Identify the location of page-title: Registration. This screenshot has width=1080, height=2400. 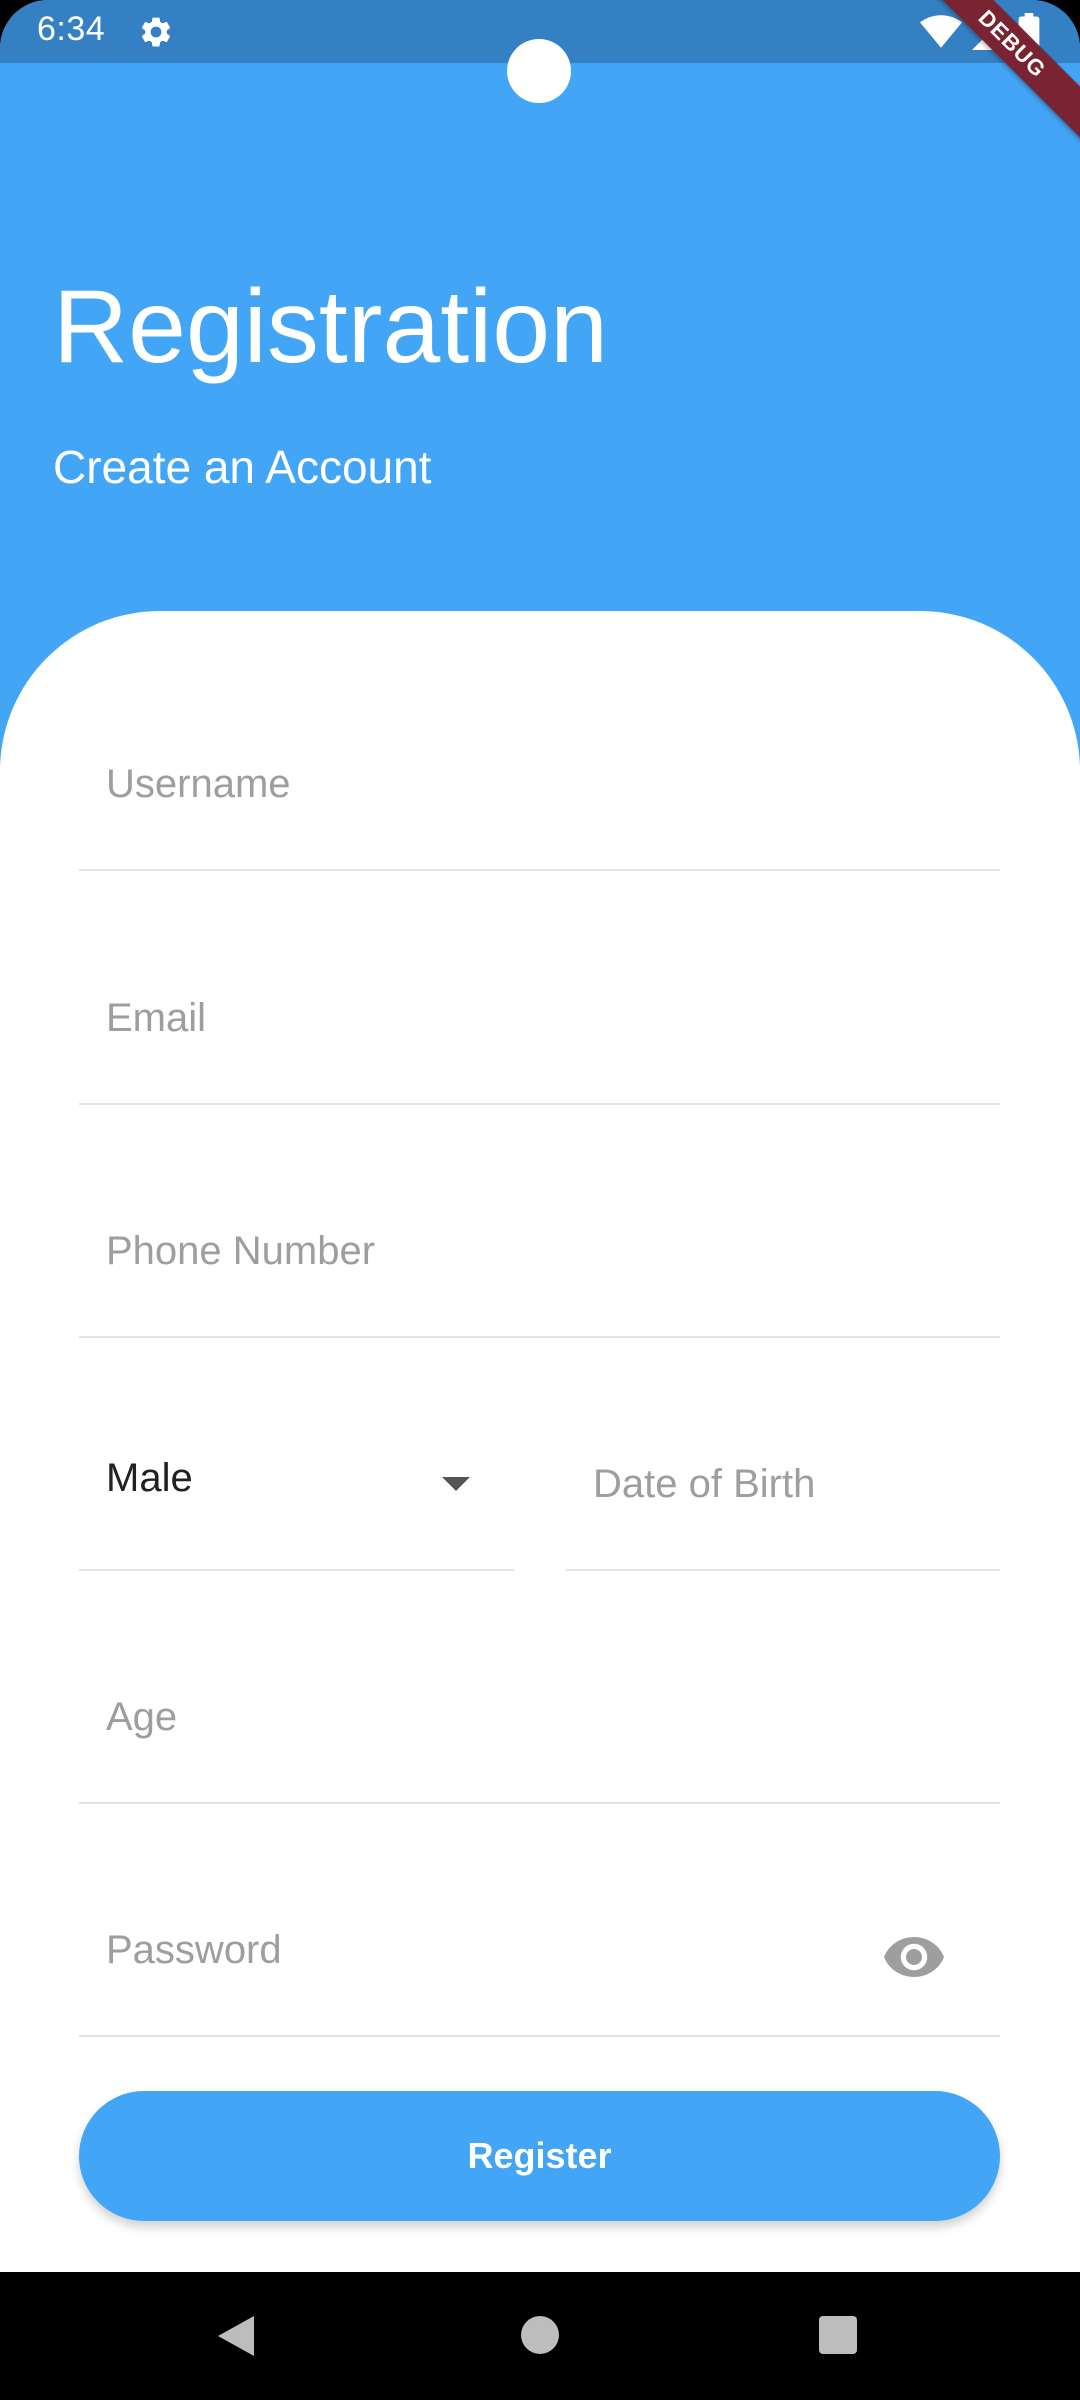
(330, 327).